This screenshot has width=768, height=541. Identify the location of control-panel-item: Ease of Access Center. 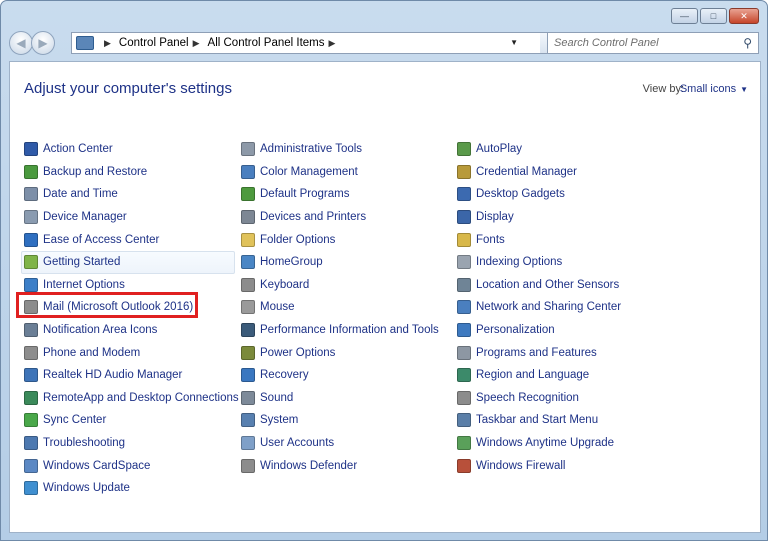
(131, 239).